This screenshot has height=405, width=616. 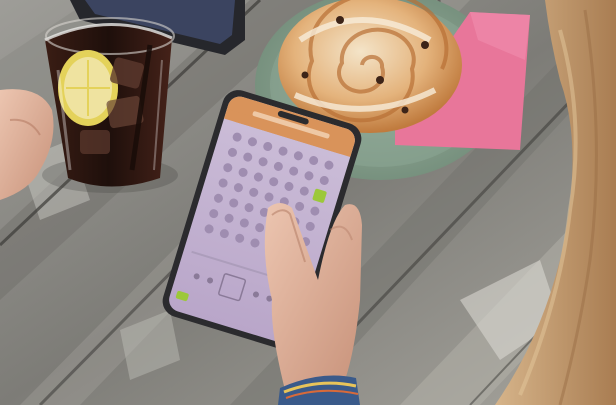 I want to click on iced-drink-glass, so click(x=110, y=105).